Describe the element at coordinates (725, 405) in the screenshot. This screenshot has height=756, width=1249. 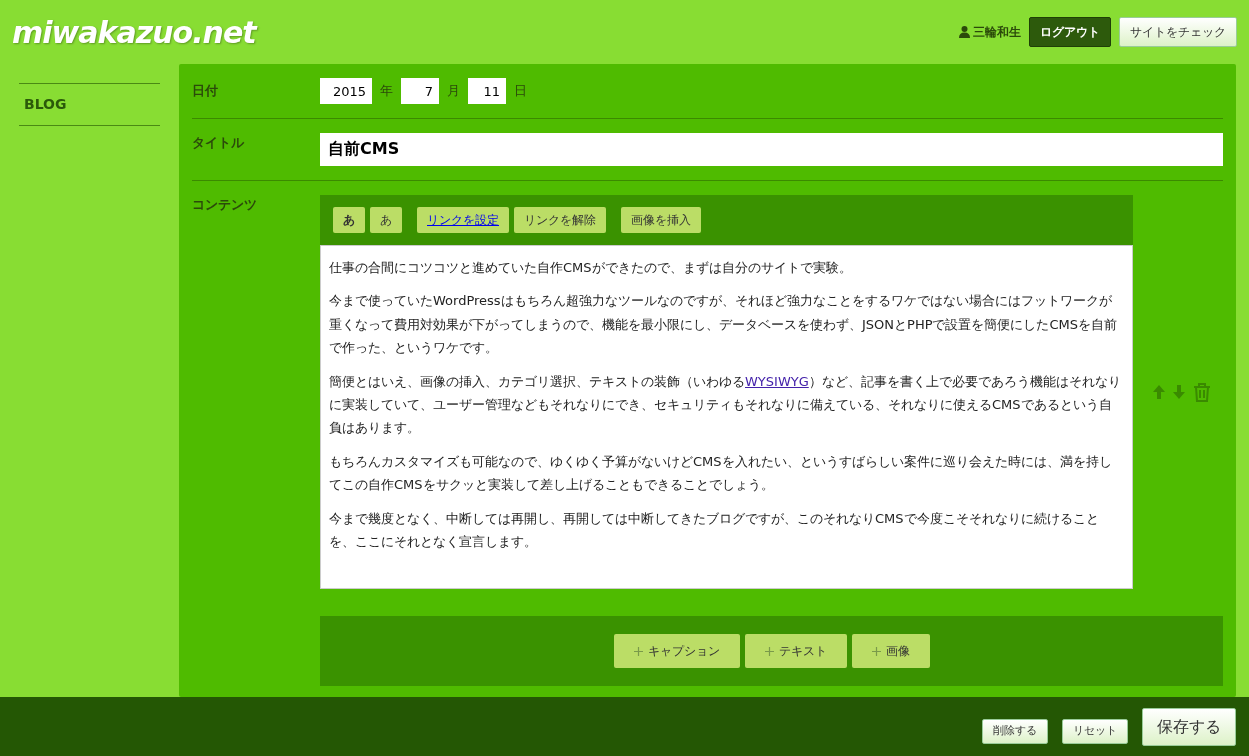
I see `paragraph: 簡便とはいえ、画像の挿入、カテゴリ選択、テキストの装飾（いわゆるWYSIWYG）など、記事を書く上で必要であろう機能はそれなりに実装していて、ユーザー管理などもそれなりにでき、セキュリティもそれなりに備えている、それなりに使えるCMSであるという自負はあります。` at that location.